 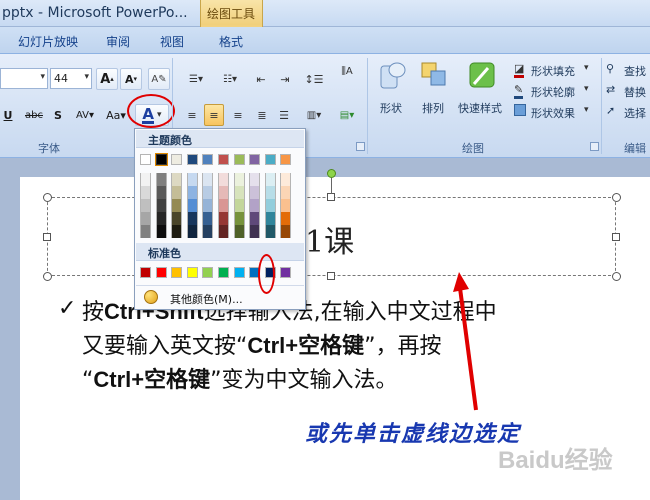 I want to click on align-center-button: ≡, so click(x=214, y=115).